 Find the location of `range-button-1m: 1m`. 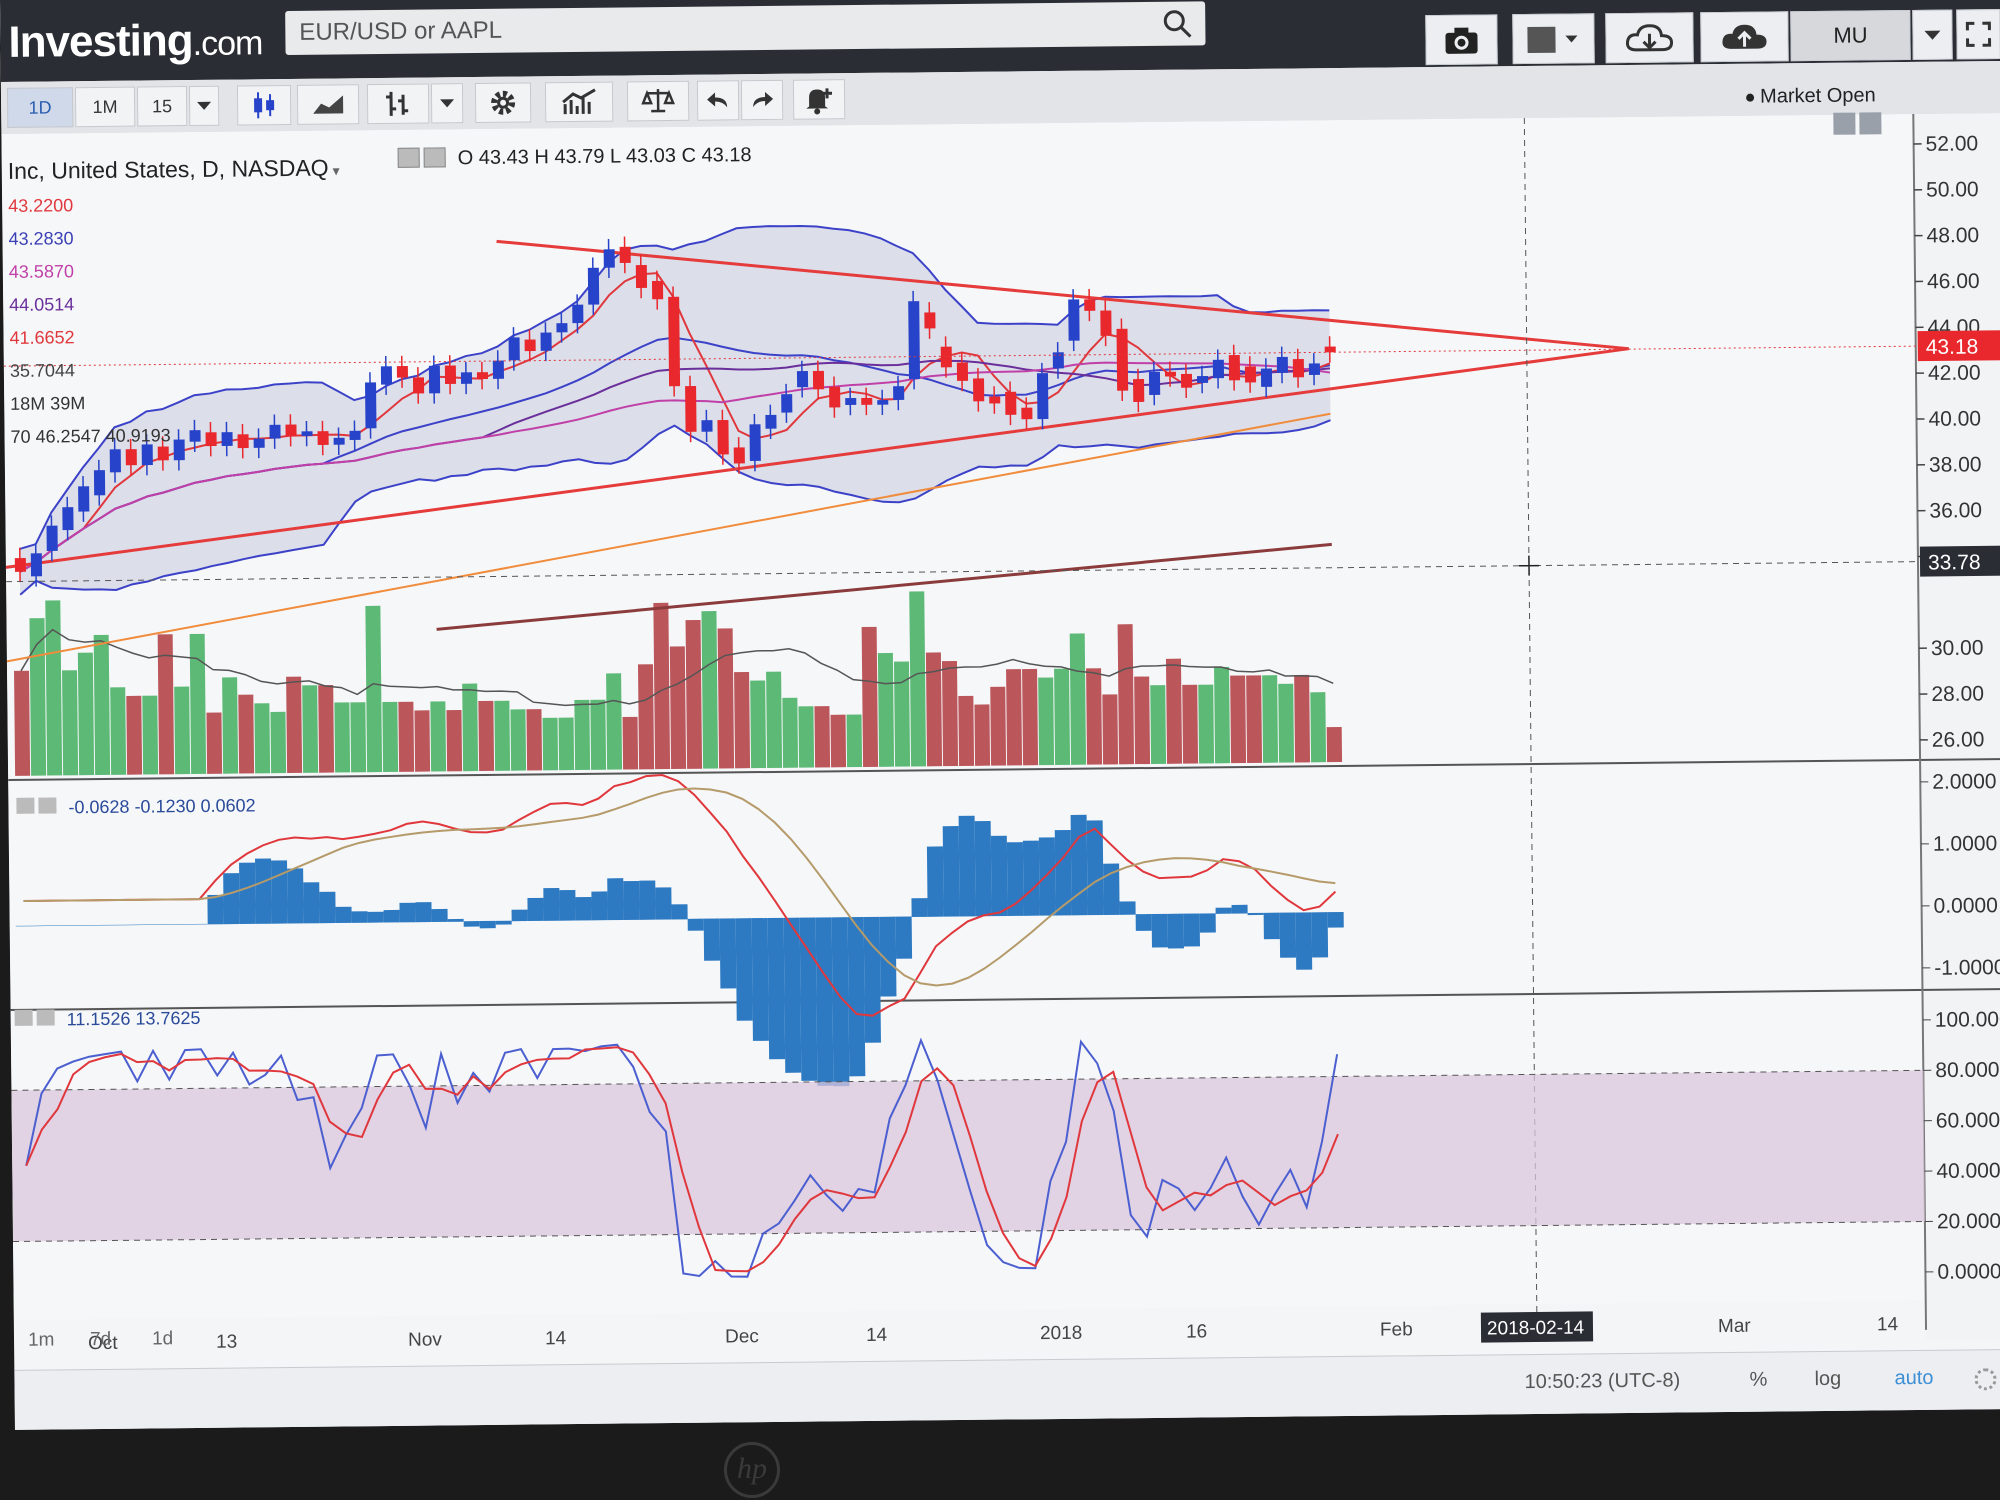

range-button-1m: 1m is located at coordinates (41, 1341).